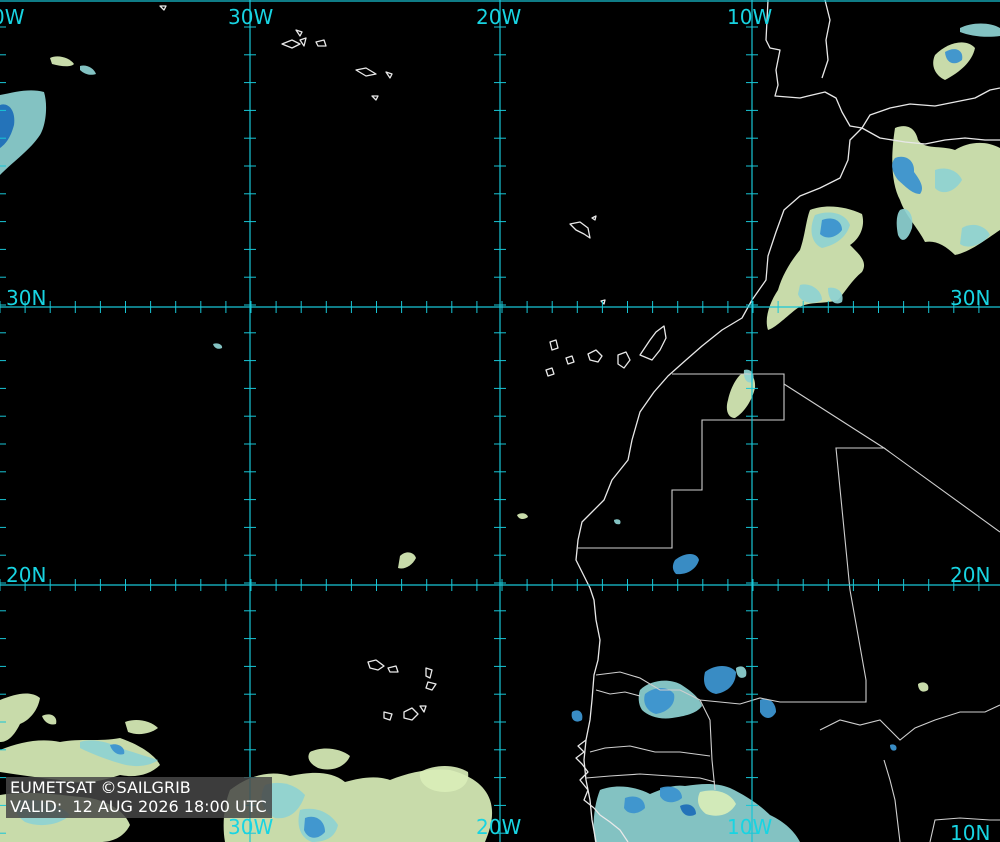 The width and height of the screenshot is (1000, 842). I want to click on lon-label-top-10w: 10W, so click(749, 17).